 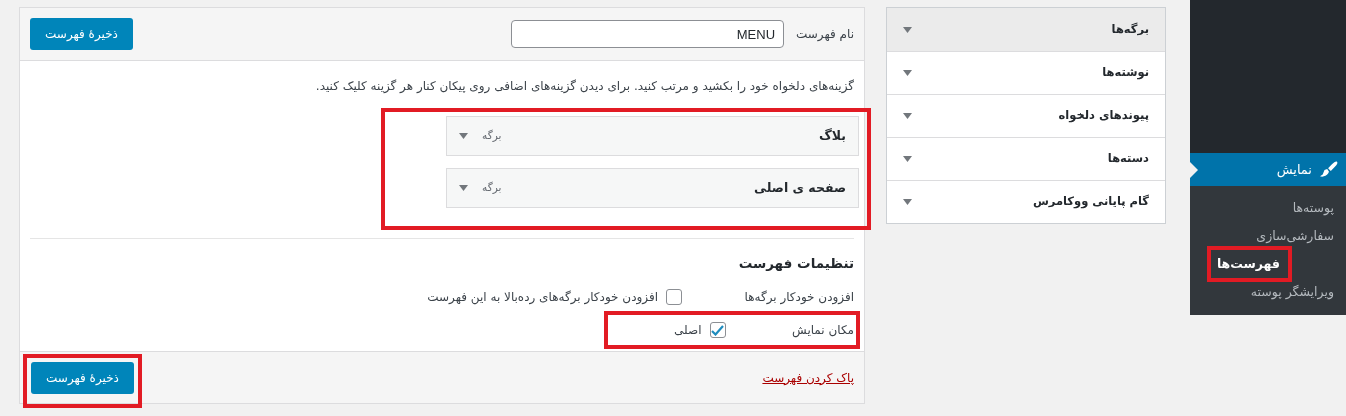 I want to click on accordion-section: برگه‌ها, so click(x=1026, y=29).